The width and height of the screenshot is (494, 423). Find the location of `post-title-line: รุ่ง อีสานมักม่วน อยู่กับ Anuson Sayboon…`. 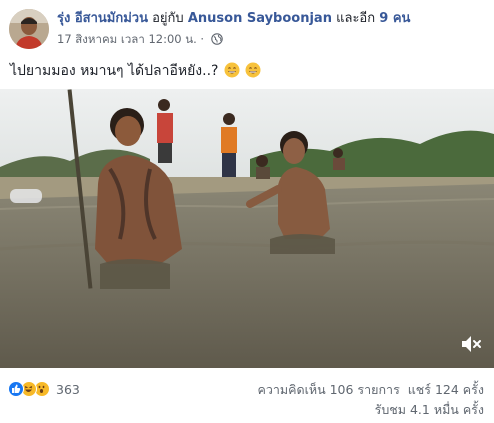

post-title-line: รุ่ง อีสานมักม่วน อยู่กับ Anuson Sayboon… is located at coordinates (272, 19).